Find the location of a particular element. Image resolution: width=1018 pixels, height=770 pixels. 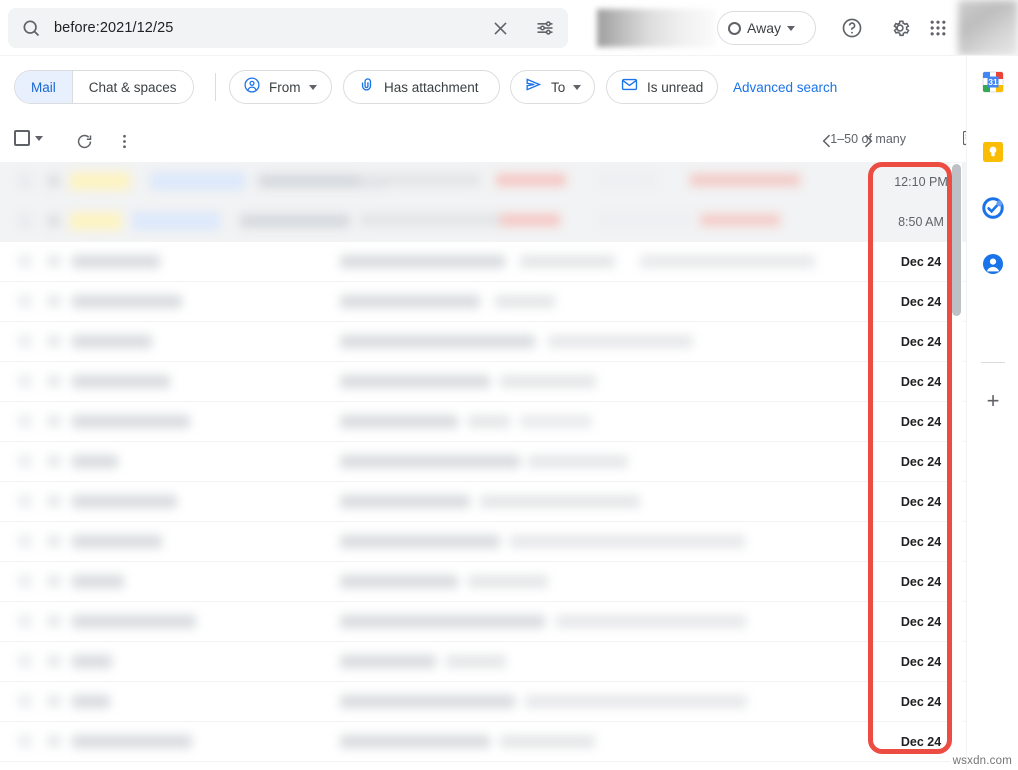

list-scrollbar-thumb is located at coordinates (956, 240).